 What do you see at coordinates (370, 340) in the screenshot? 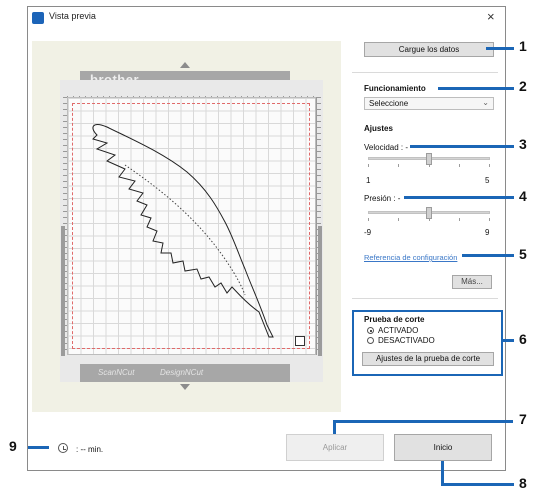
I see `radio-desactivado` at bounding box center [370, 340].